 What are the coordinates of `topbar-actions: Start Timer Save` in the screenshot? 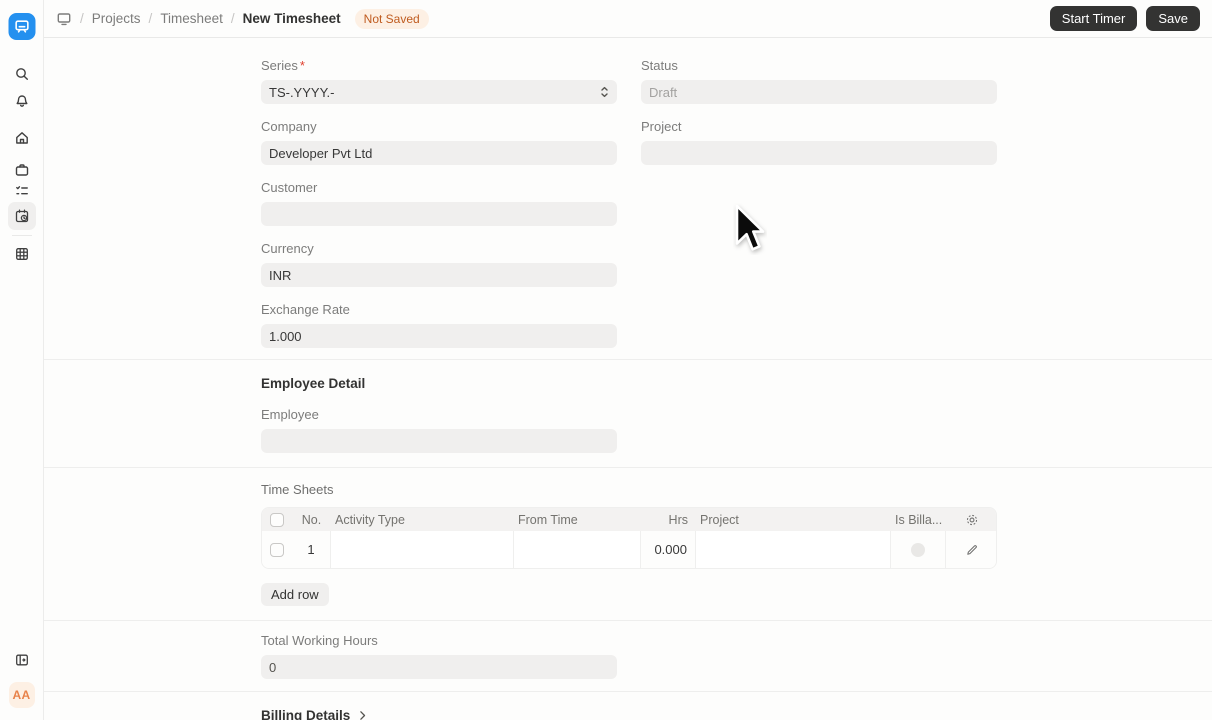 It's located at (1124, 18).